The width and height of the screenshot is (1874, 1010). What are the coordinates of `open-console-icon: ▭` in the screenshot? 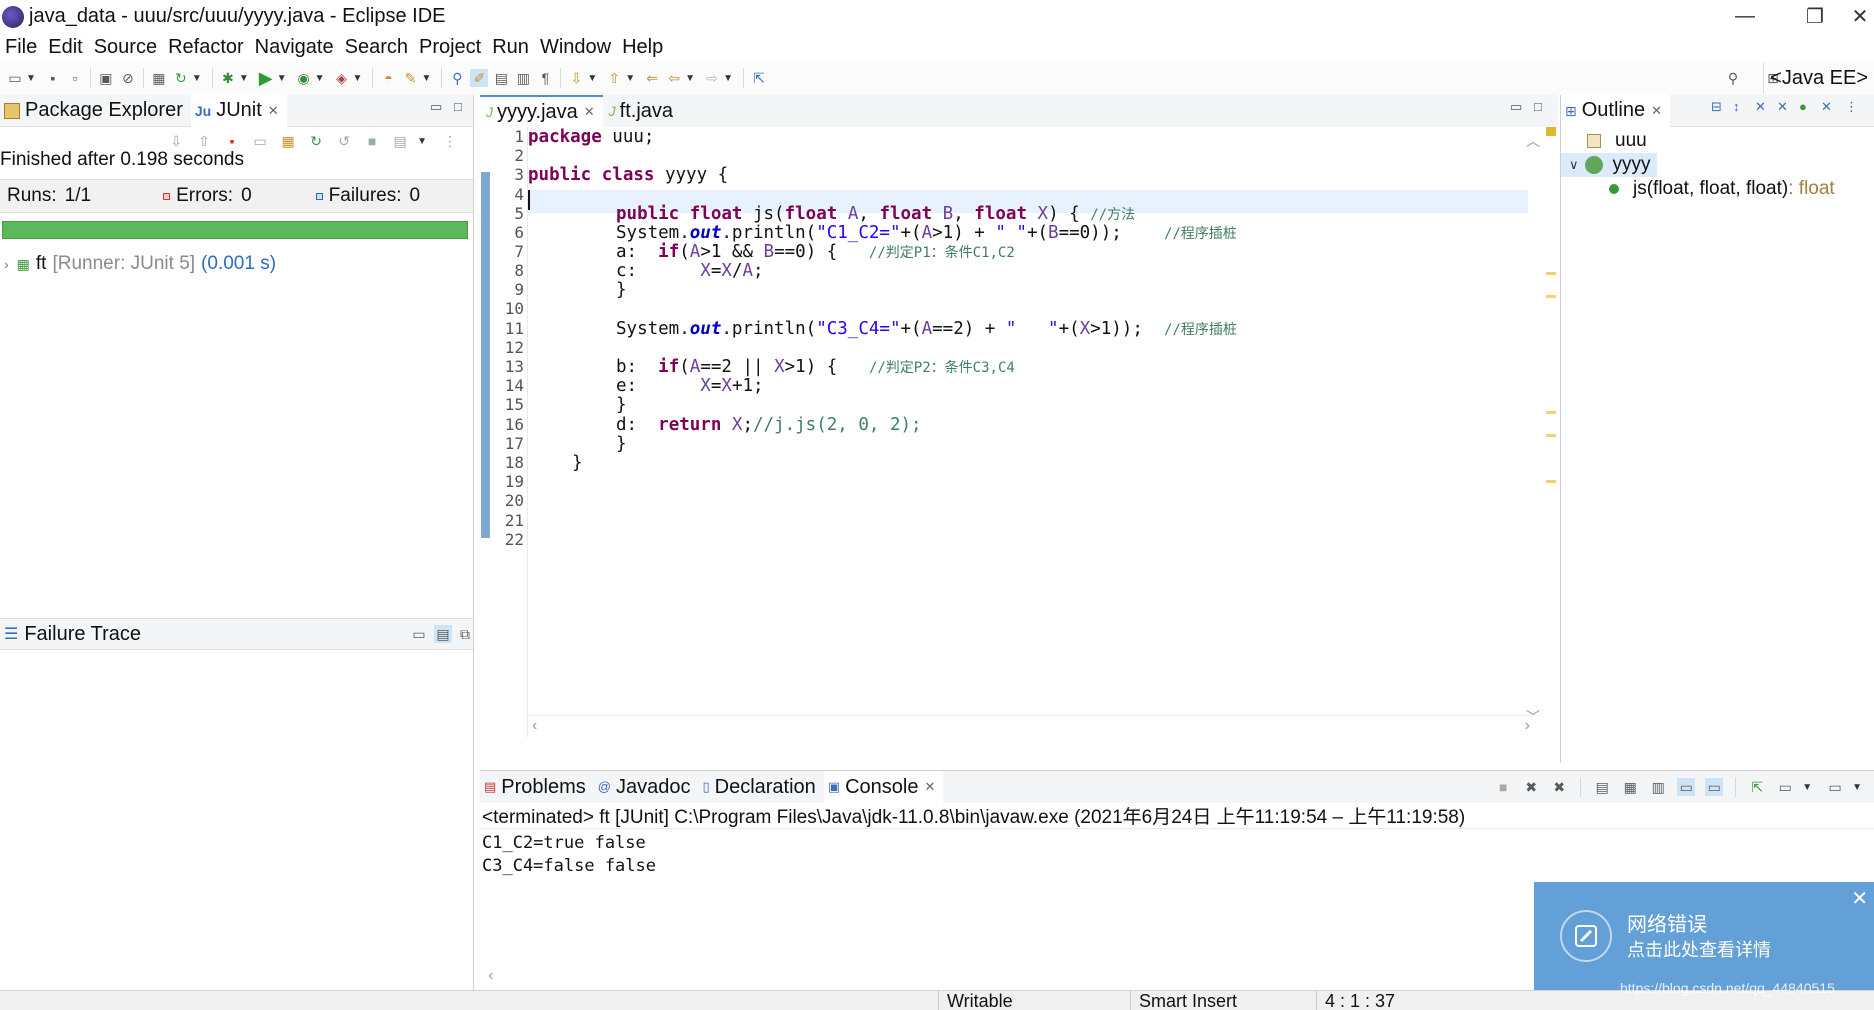 It's located at (1835, 787).